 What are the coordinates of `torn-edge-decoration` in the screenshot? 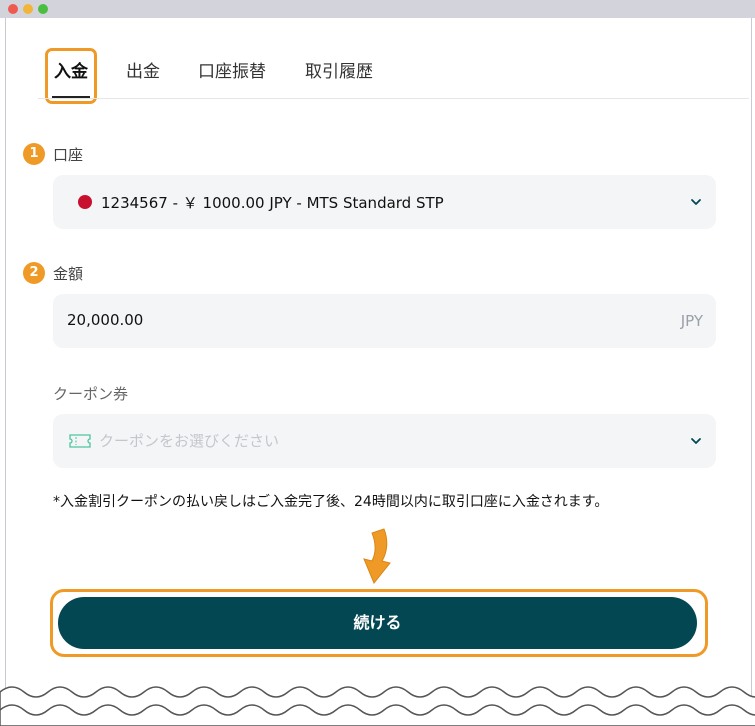 It's located at (377, 706).